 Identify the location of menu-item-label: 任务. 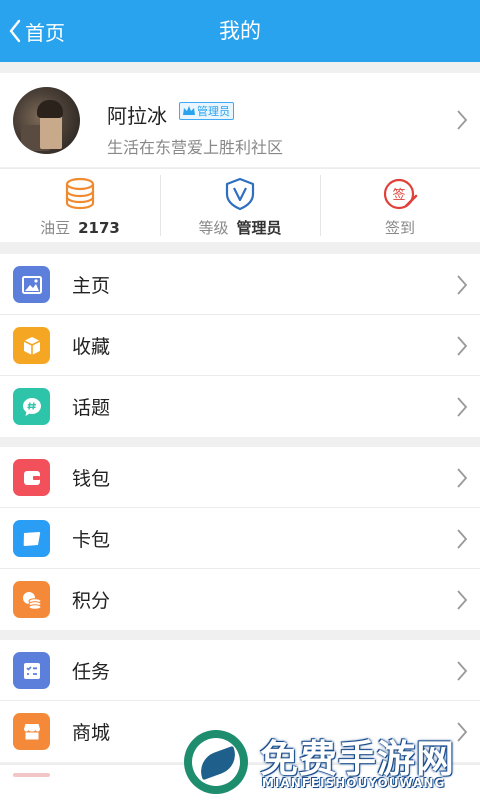
(91, 672).